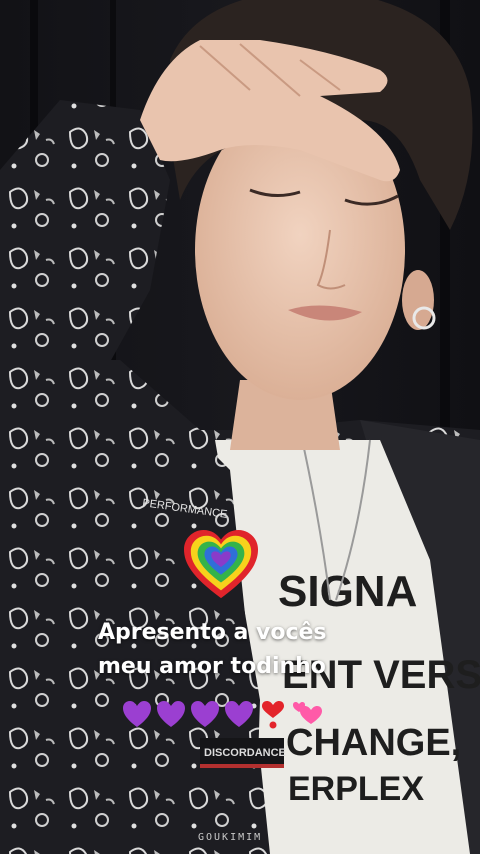  Describe the element at coordinates (212, 666) in the screenshot. I see `caption-line-2: meu amor todinho` at that location.